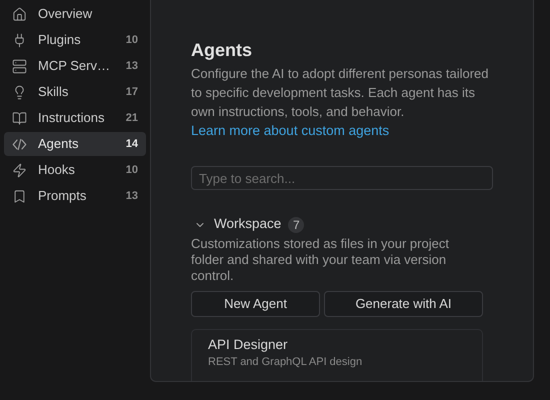 The width and height of the screenshot is (550, 400). I want to click on page-description: Configure the AI to adopt different personas tailored to specific development tasks. Each agent has its own instructions, tools, and behavior., so click(340, 93).